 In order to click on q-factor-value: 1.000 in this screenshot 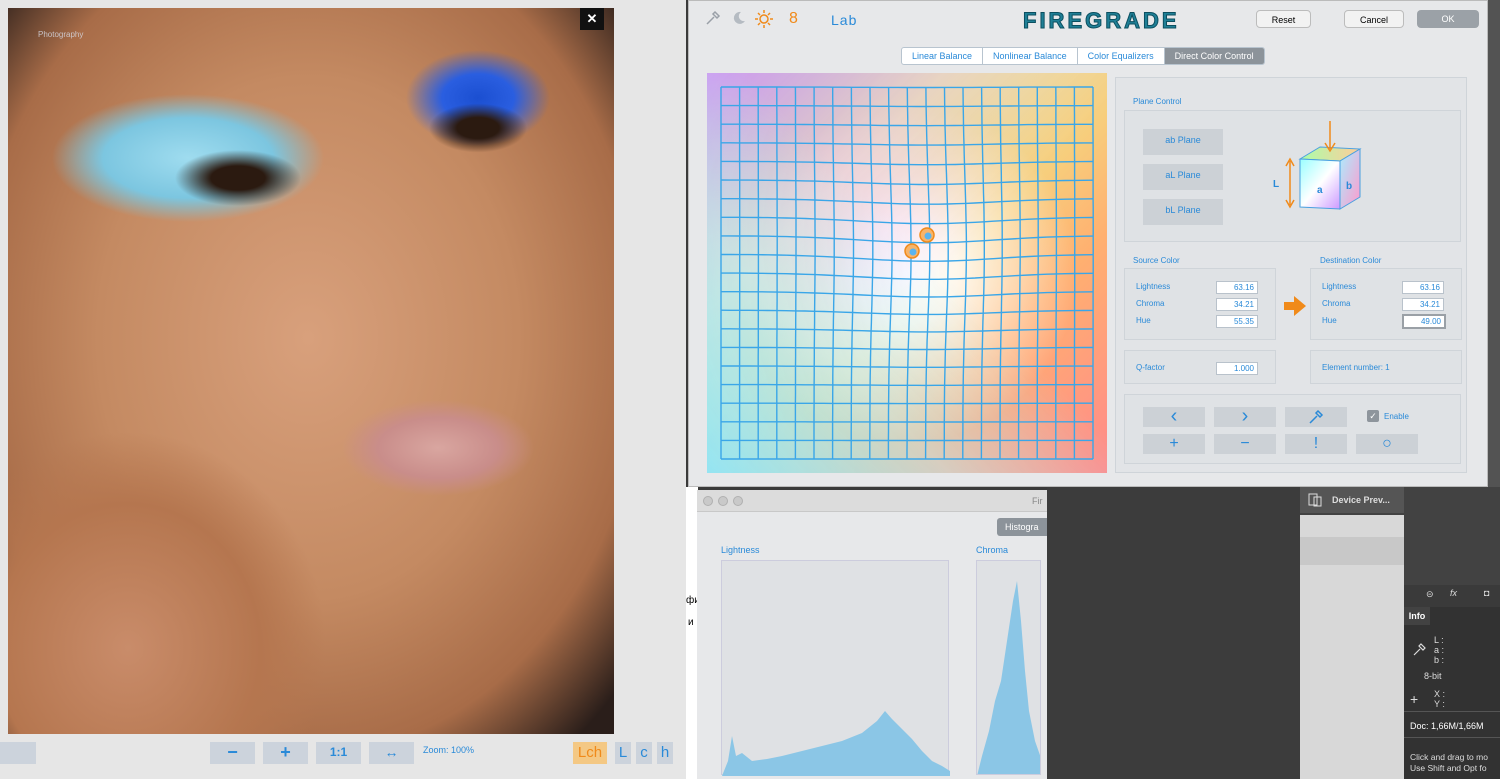, I will do `click(1237, 368)`.